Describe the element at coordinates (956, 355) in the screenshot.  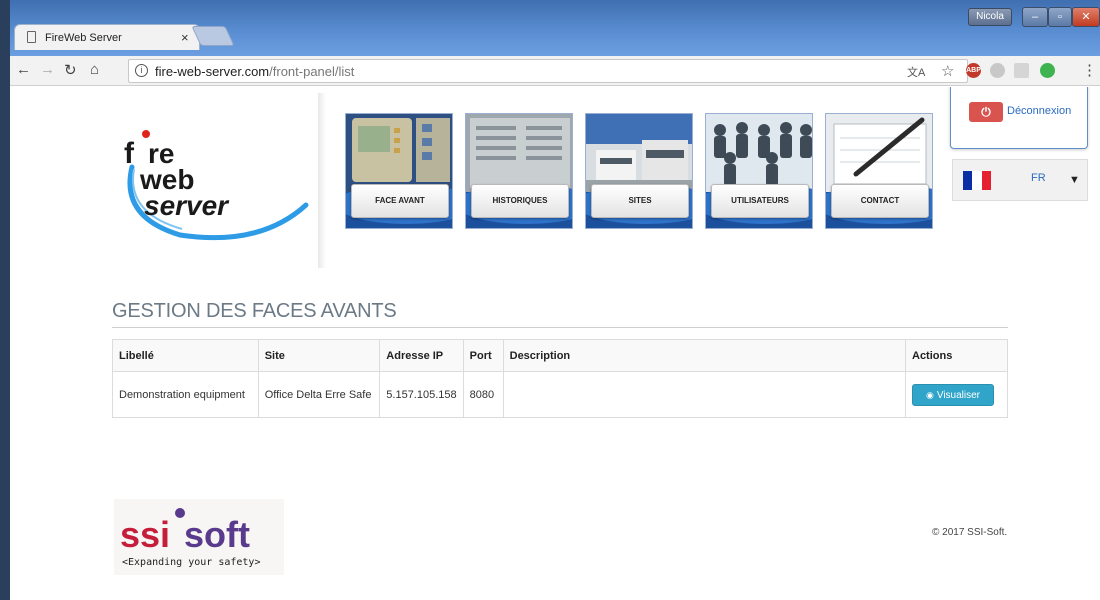
I see `col-actions: Actions` at that location.